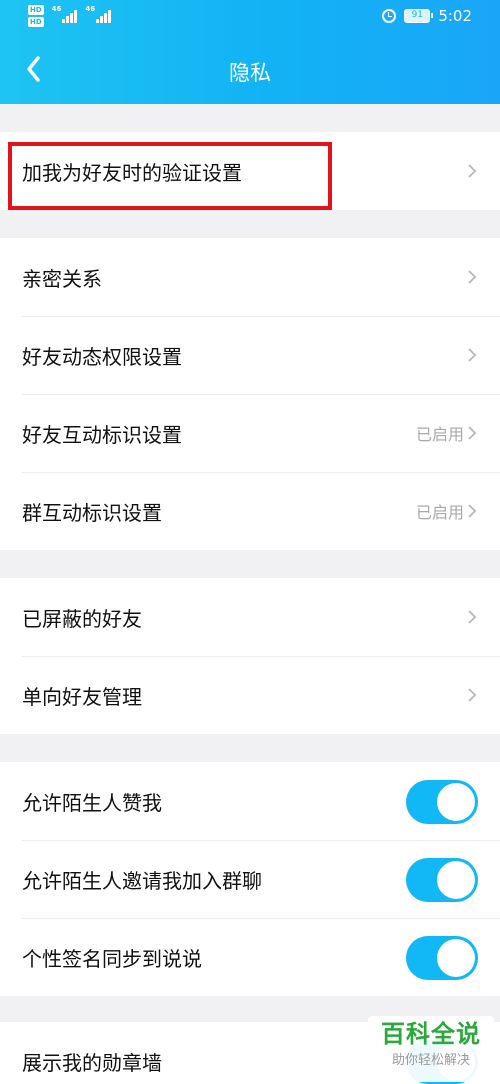 Image resolution: width=500 pixels, height=1084 pixels. I want to click on highlight-box, so click(170, 176).